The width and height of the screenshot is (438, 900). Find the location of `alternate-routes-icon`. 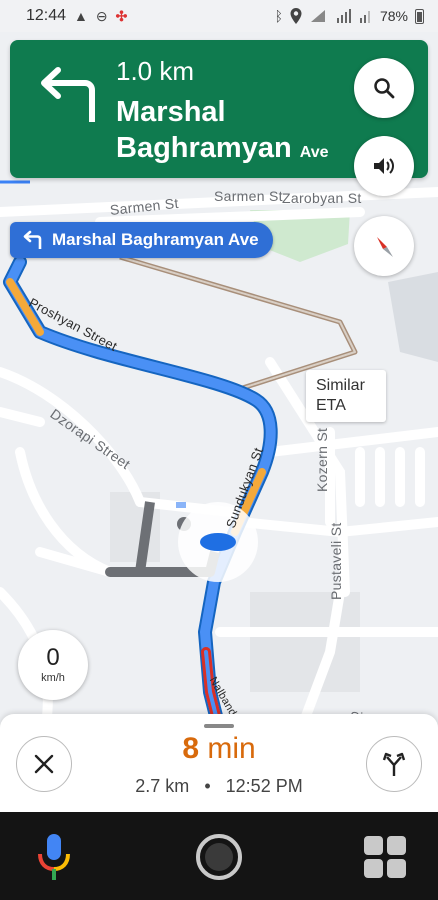

alternate-routes-icon is located at coordinates (394, 764).